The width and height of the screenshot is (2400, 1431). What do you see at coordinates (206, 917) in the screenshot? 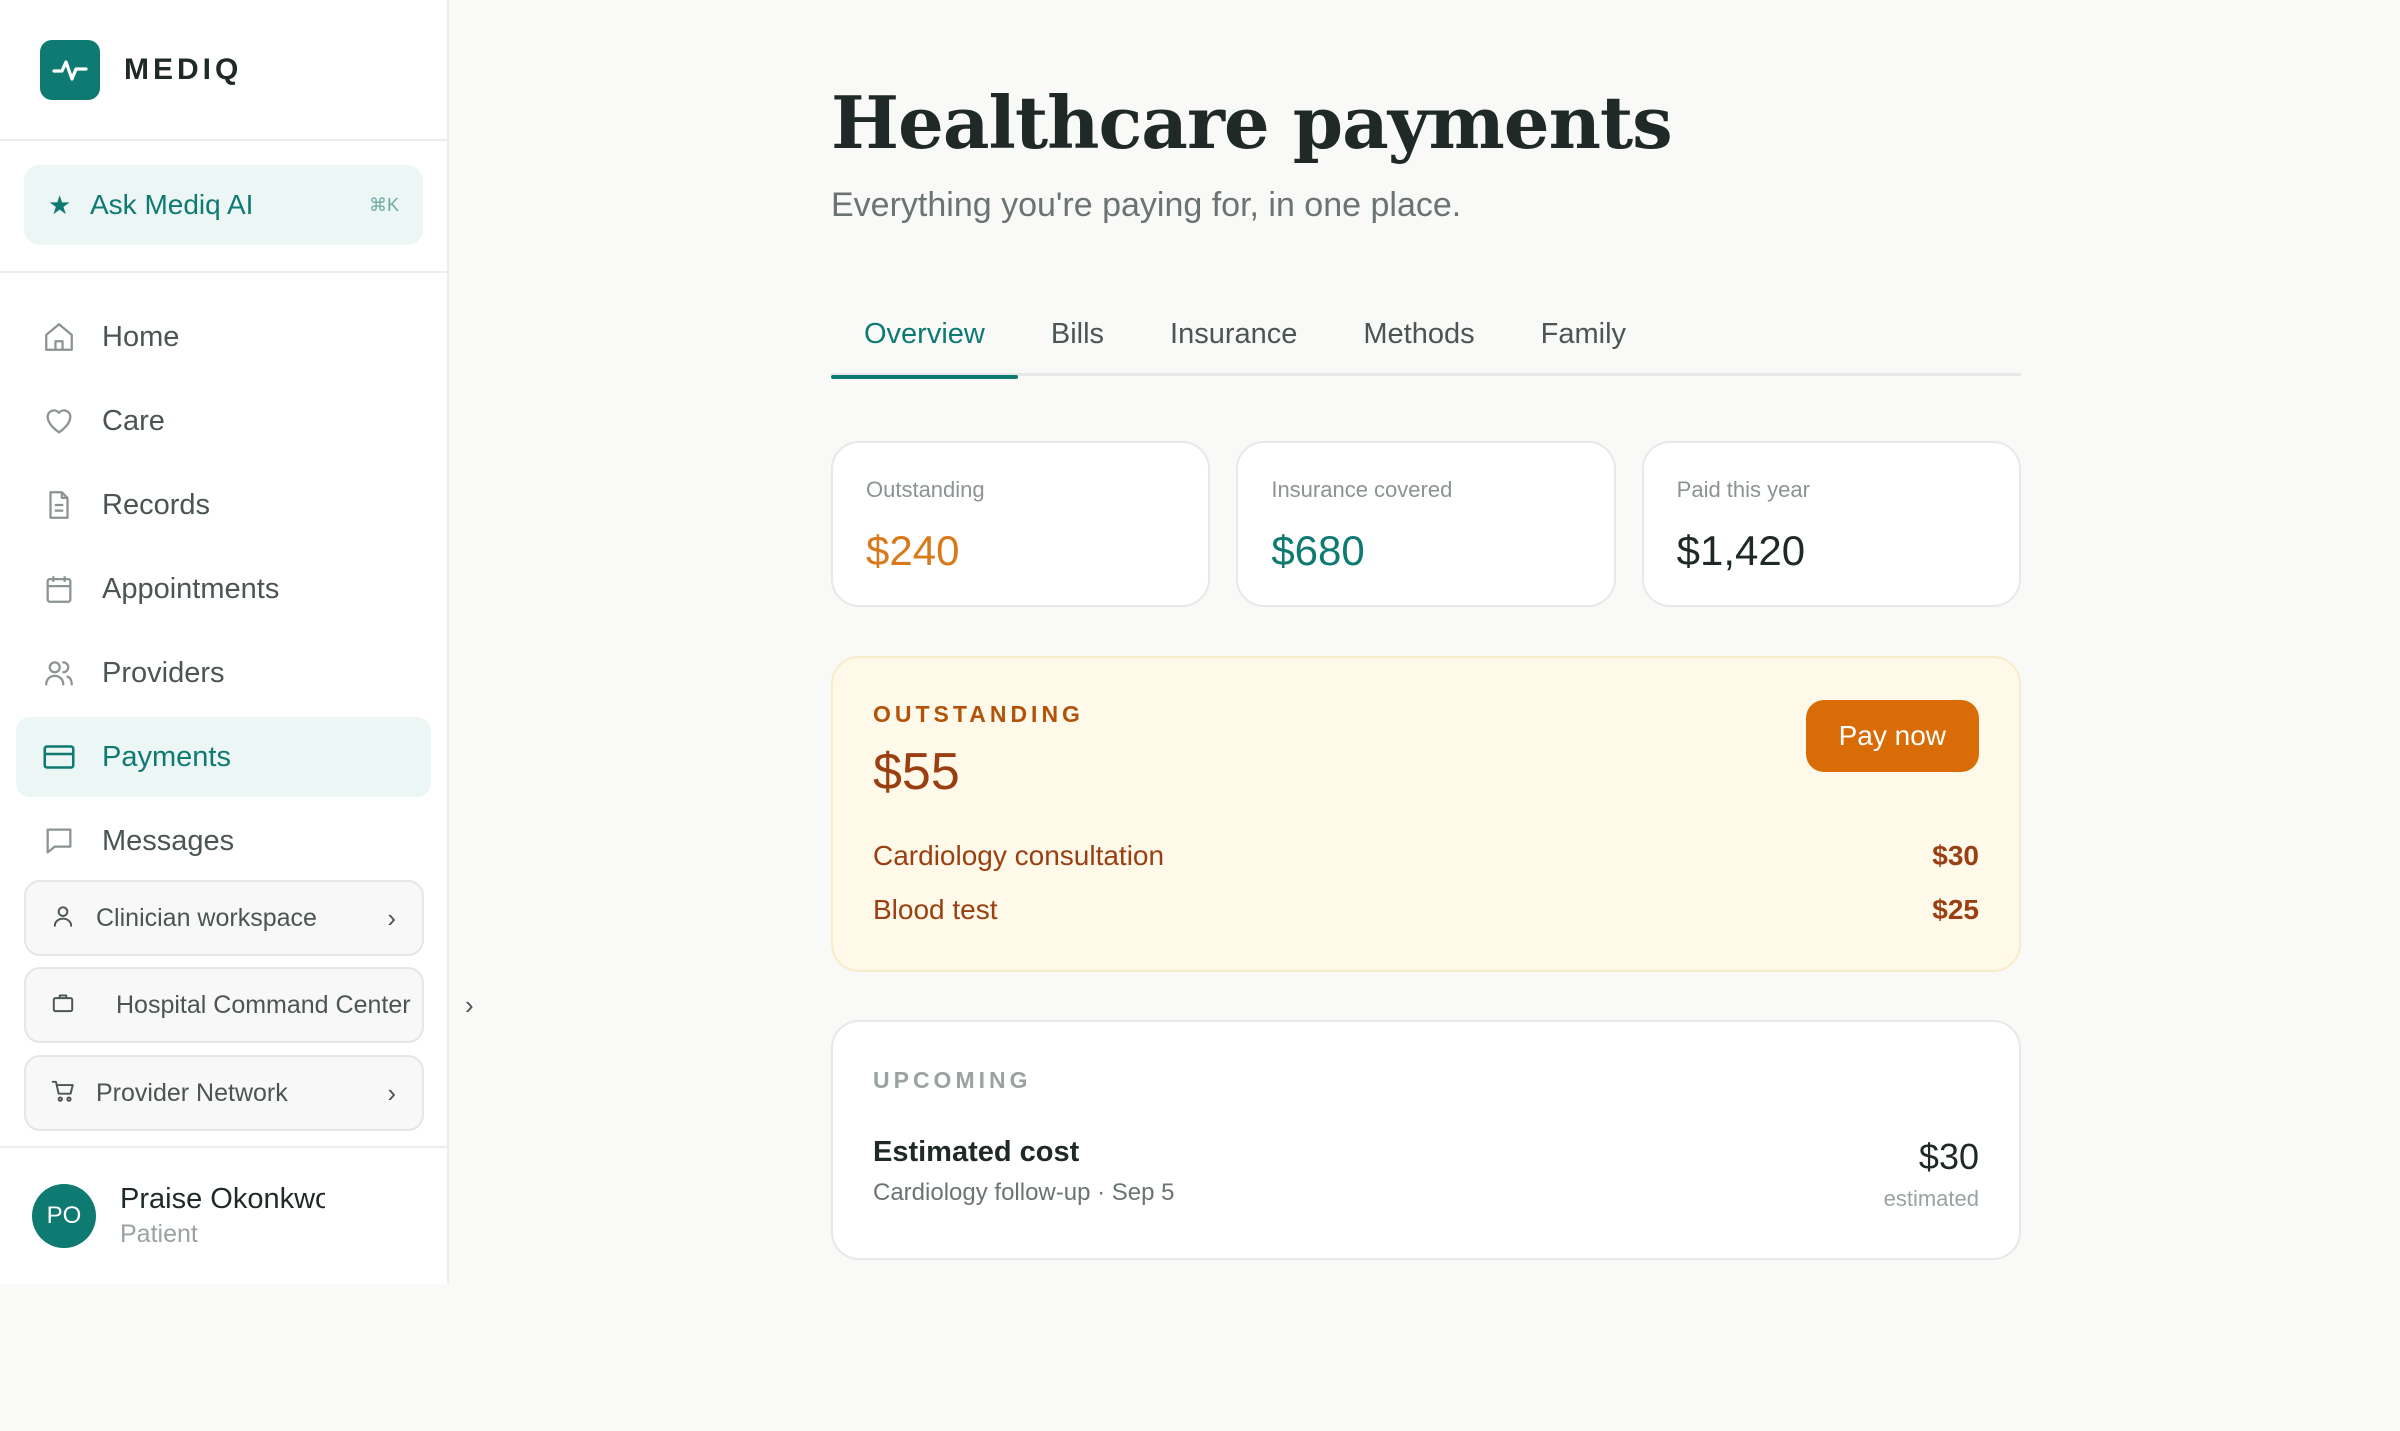
I see `workspace-label: Clinician workspace` at bounding box center [206, 917].